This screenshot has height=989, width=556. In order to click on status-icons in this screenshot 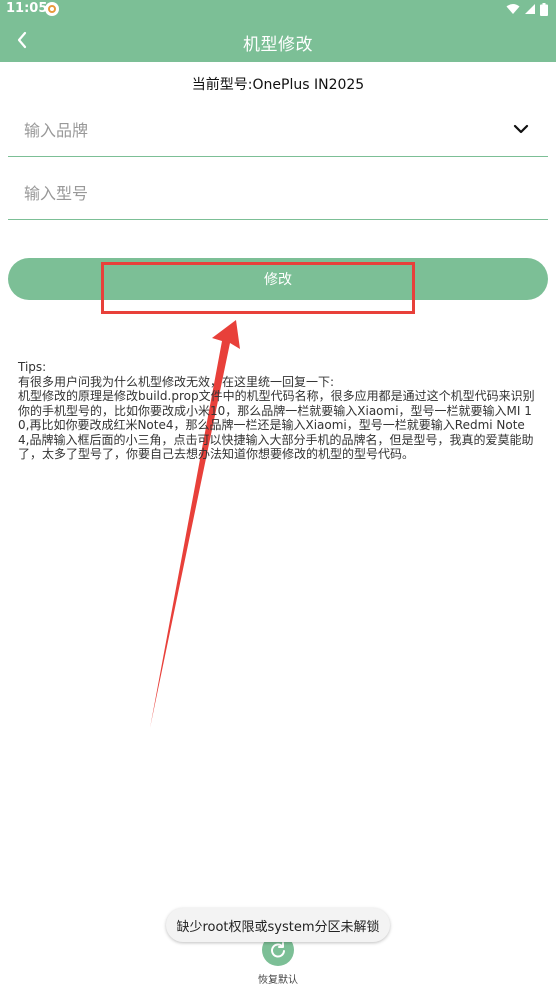, I will do `click(527, 9)`.